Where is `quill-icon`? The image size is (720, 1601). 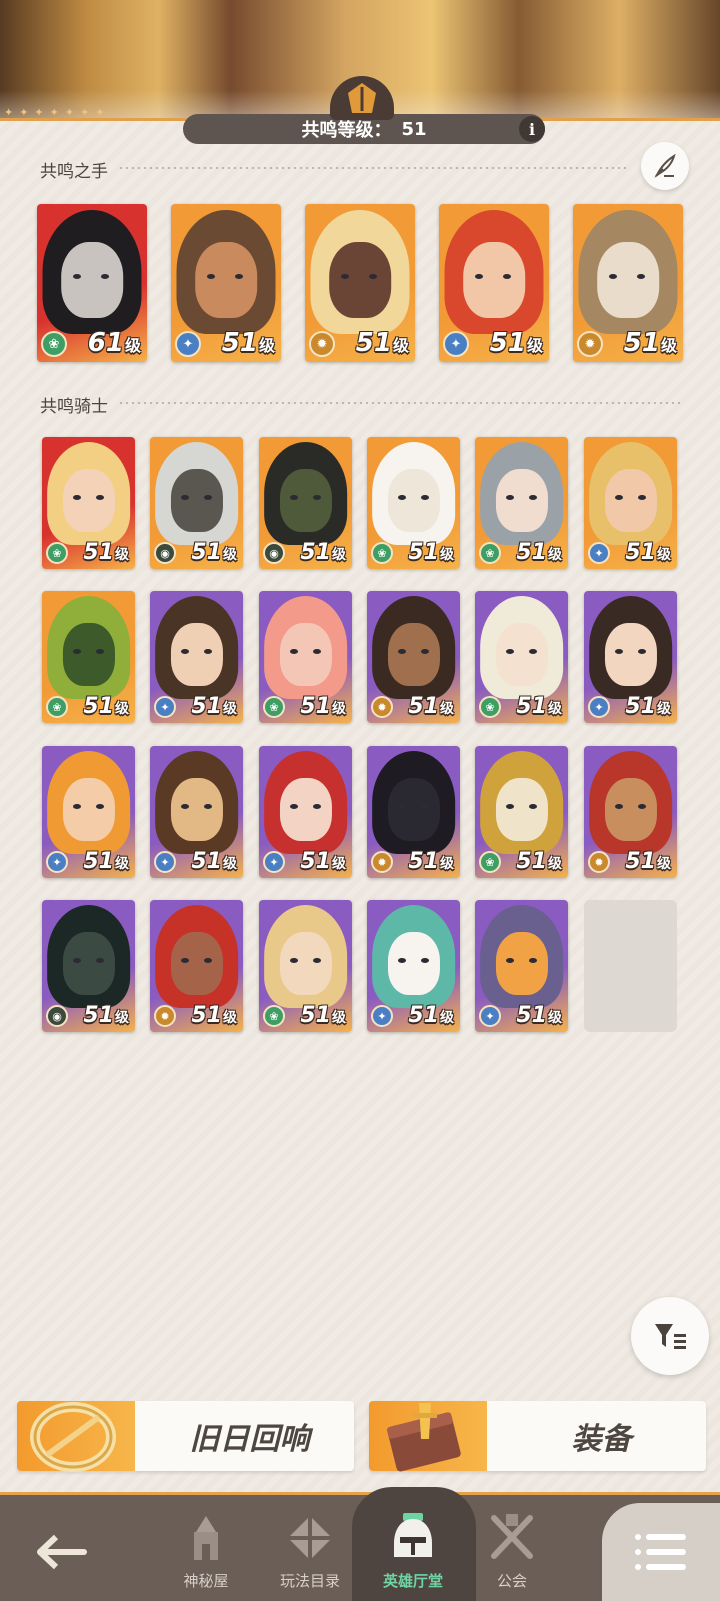 quill-icon is located at coordinates (665, 166).